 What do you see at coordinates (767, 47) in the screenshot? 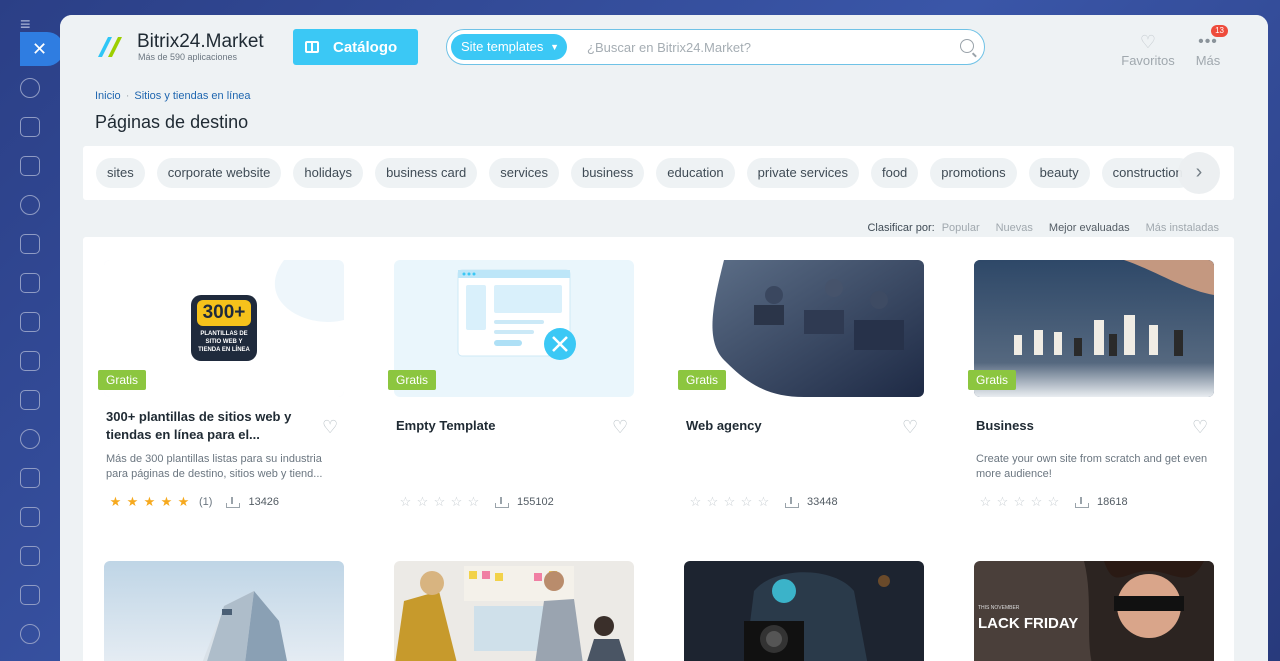
I see `search-input` at bounding box center [767, 47].